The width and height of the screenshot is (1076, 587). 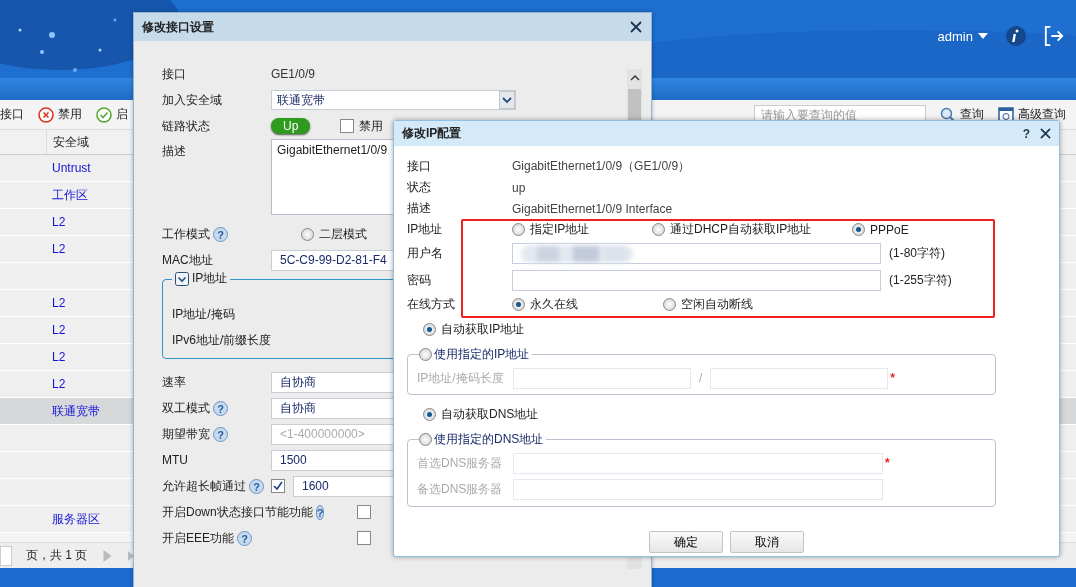 I want to click on dialog-title: 修改IP配置, so click(x=432, y=133).